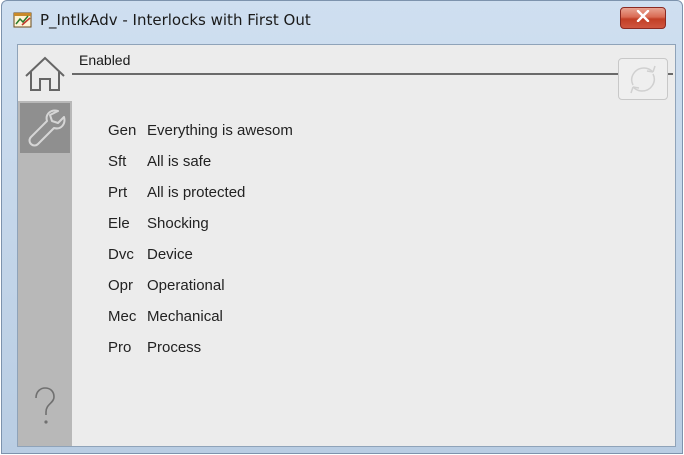  What do you see at coordinates (122, 316) in the screenshot?
I see `interlock-code: Mec` at bounding box center [122, 316].